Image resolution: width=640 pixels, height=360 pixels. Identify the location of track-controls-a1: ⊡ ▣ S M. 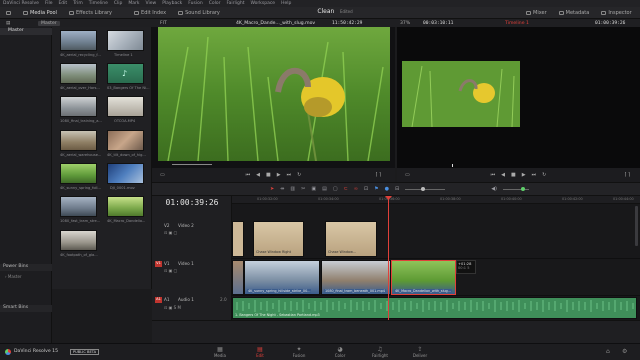
(172, 307).